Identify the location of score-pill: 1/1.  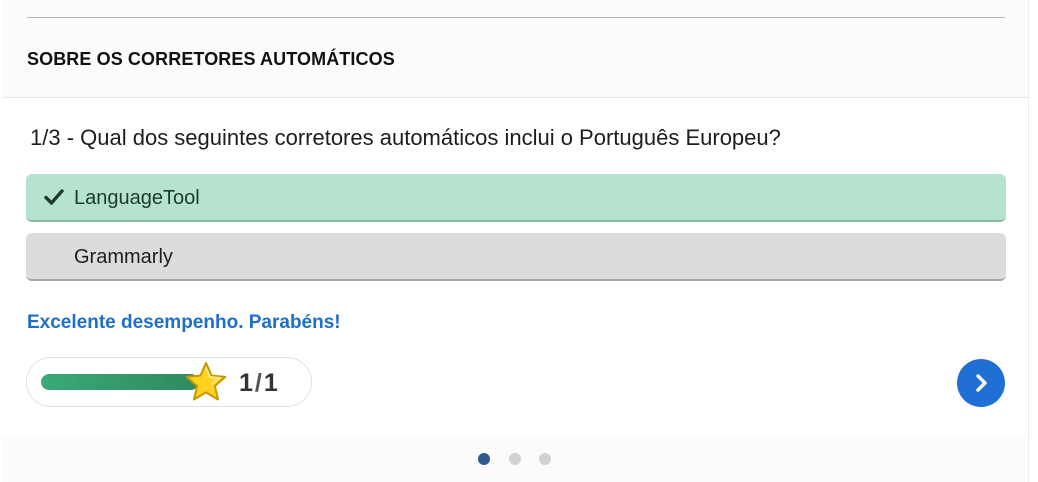
(169, 382).